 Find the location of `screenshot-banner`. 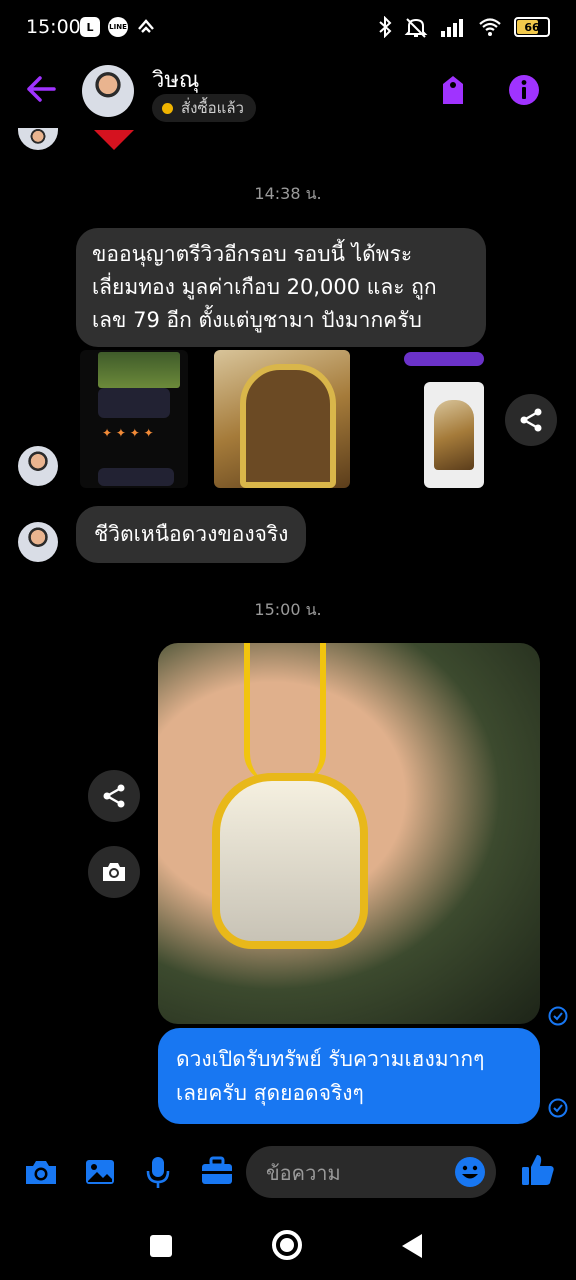

screenshot-banner is located at coordinates (139, 370).